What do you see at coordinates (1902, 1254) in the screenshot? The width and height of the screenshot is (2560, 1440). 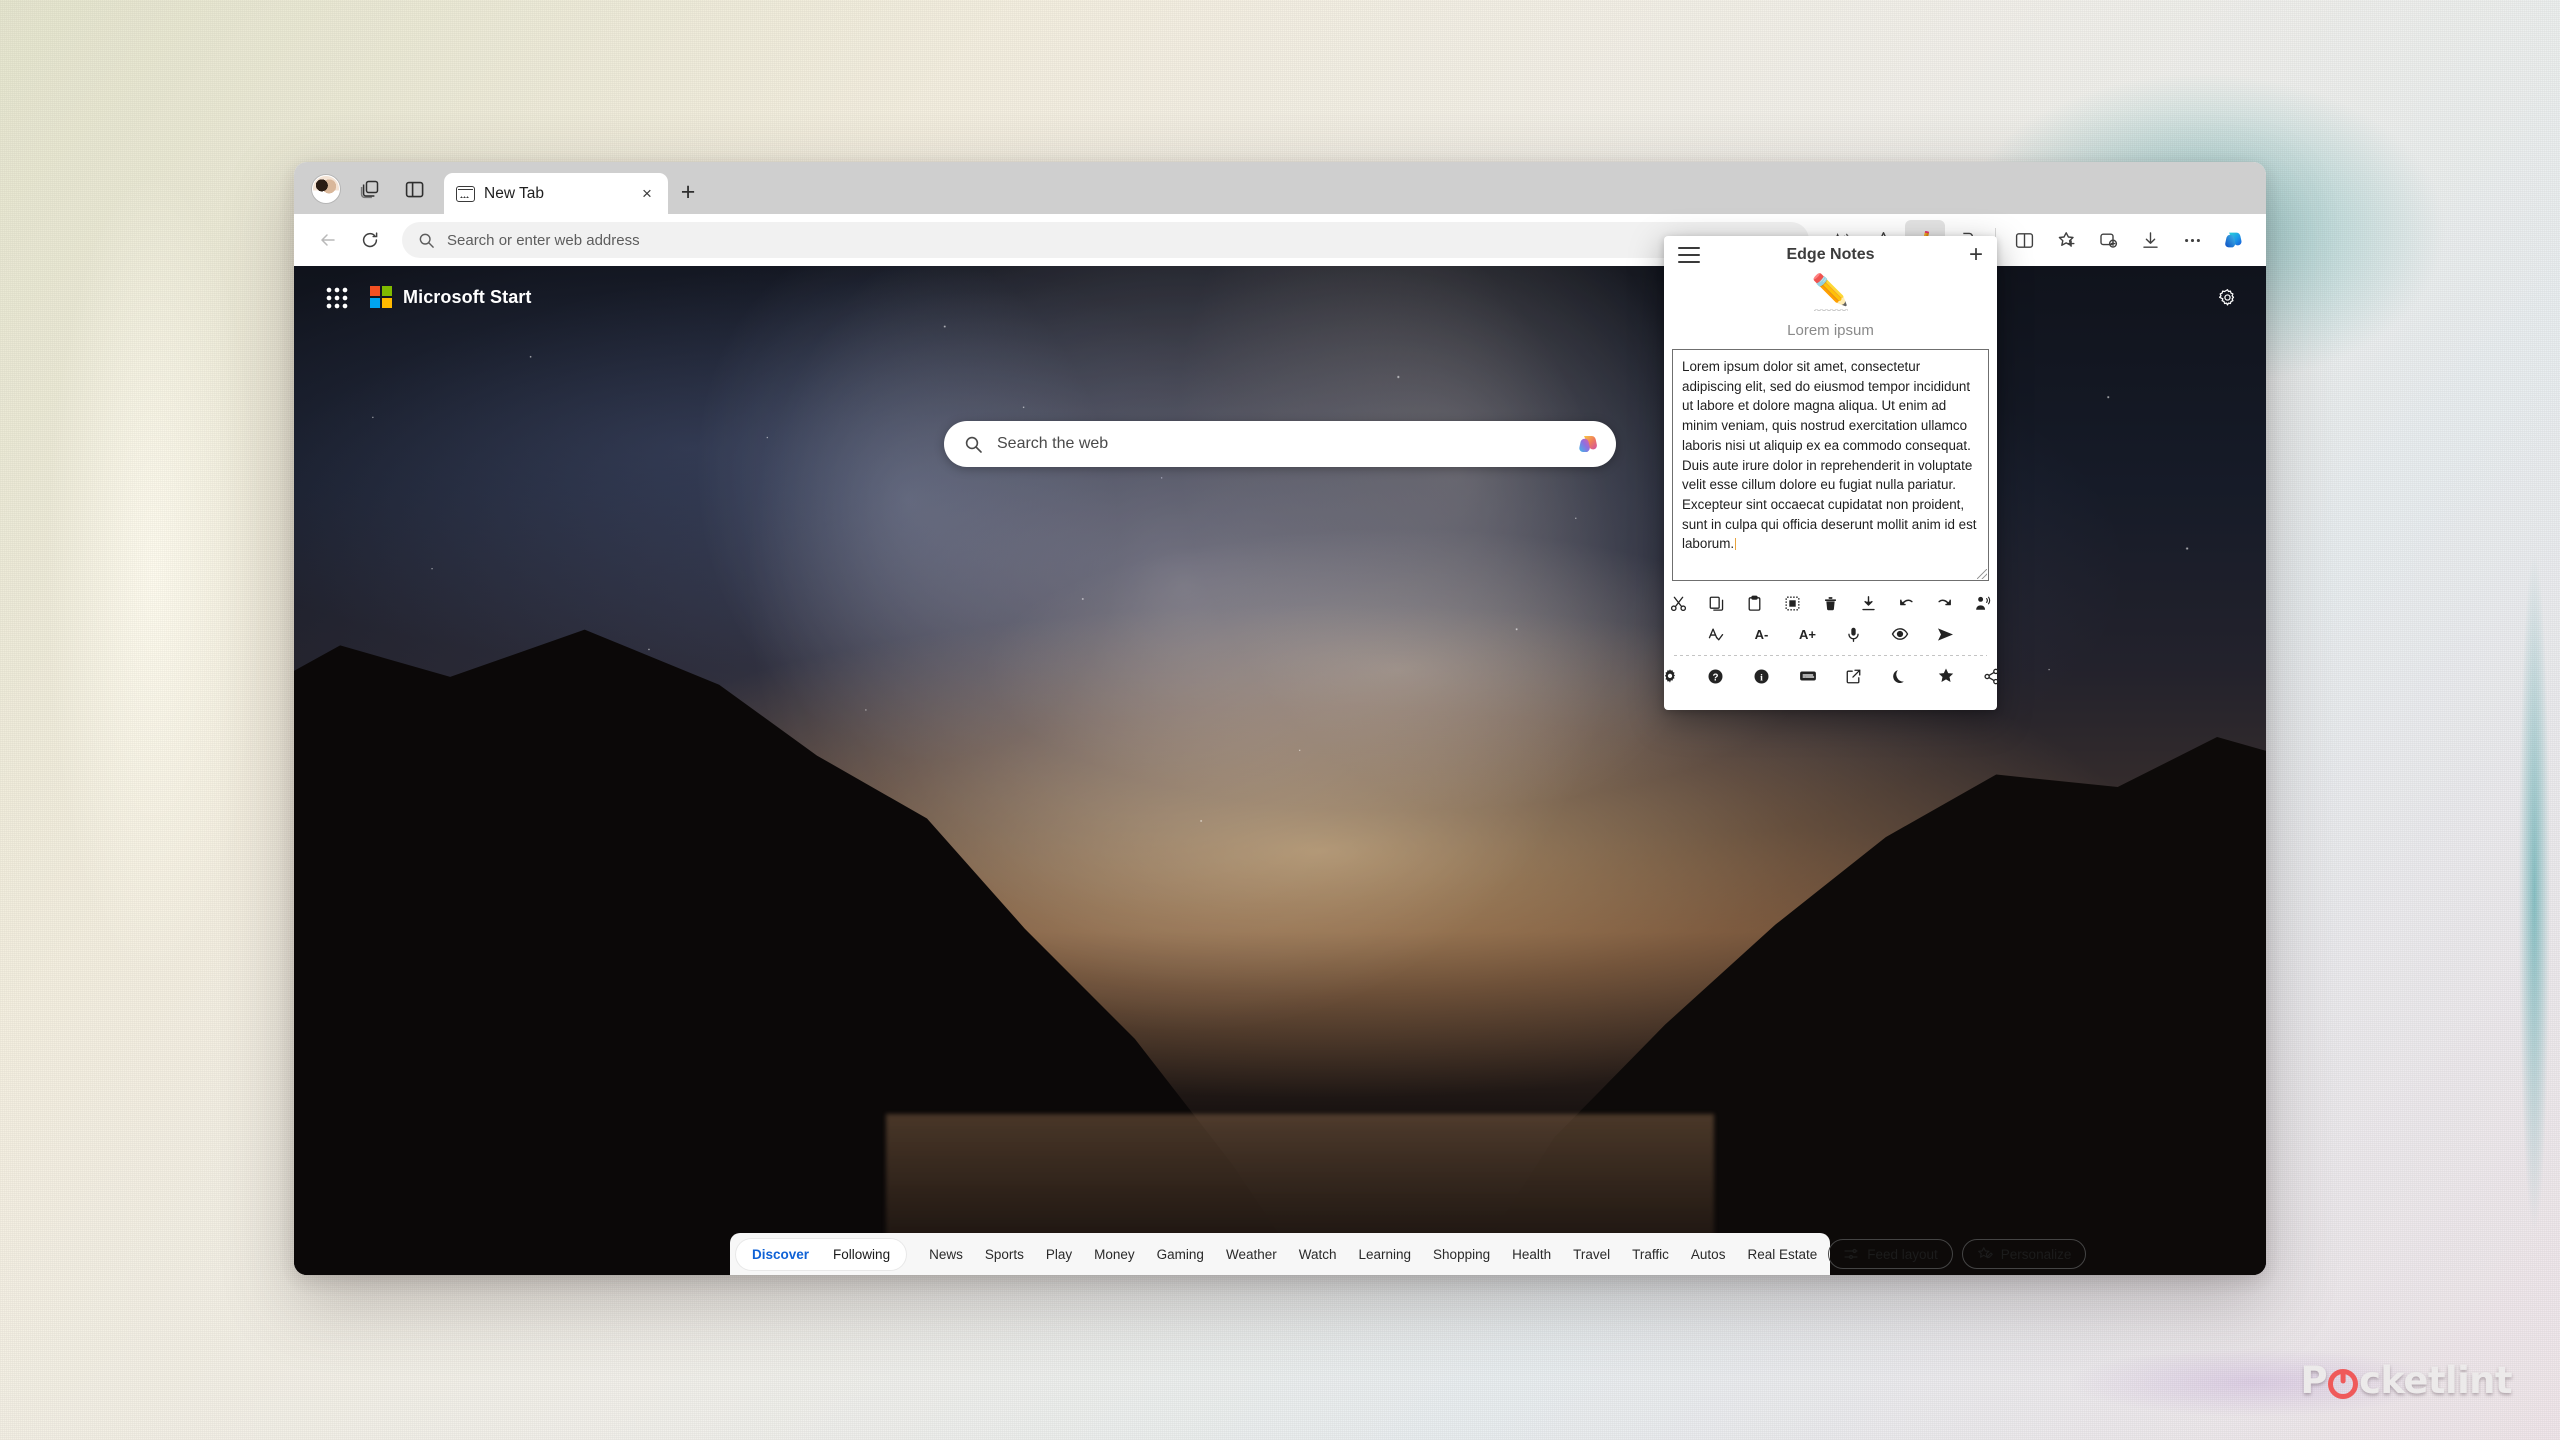 I see `feed-layout-label: Feed layout` at bounding box center [1902, 1254].